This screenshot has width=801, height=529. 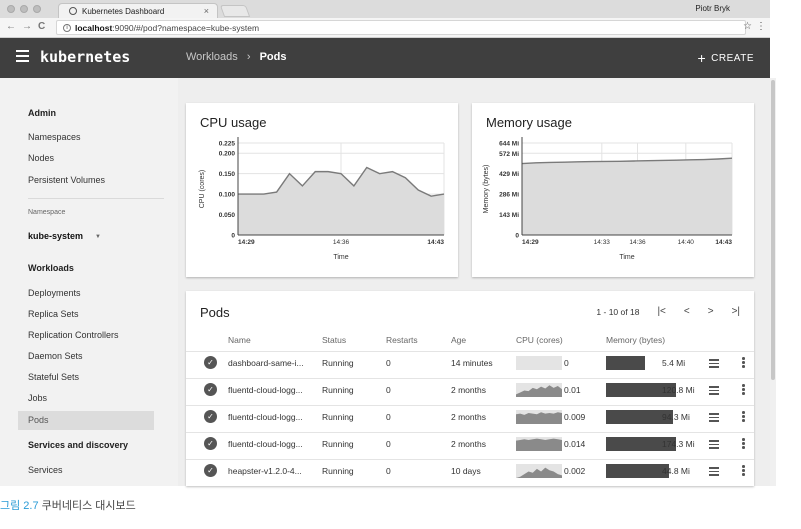 I want to click on forward-arrow-icon: →, so click(x=27, y=26).